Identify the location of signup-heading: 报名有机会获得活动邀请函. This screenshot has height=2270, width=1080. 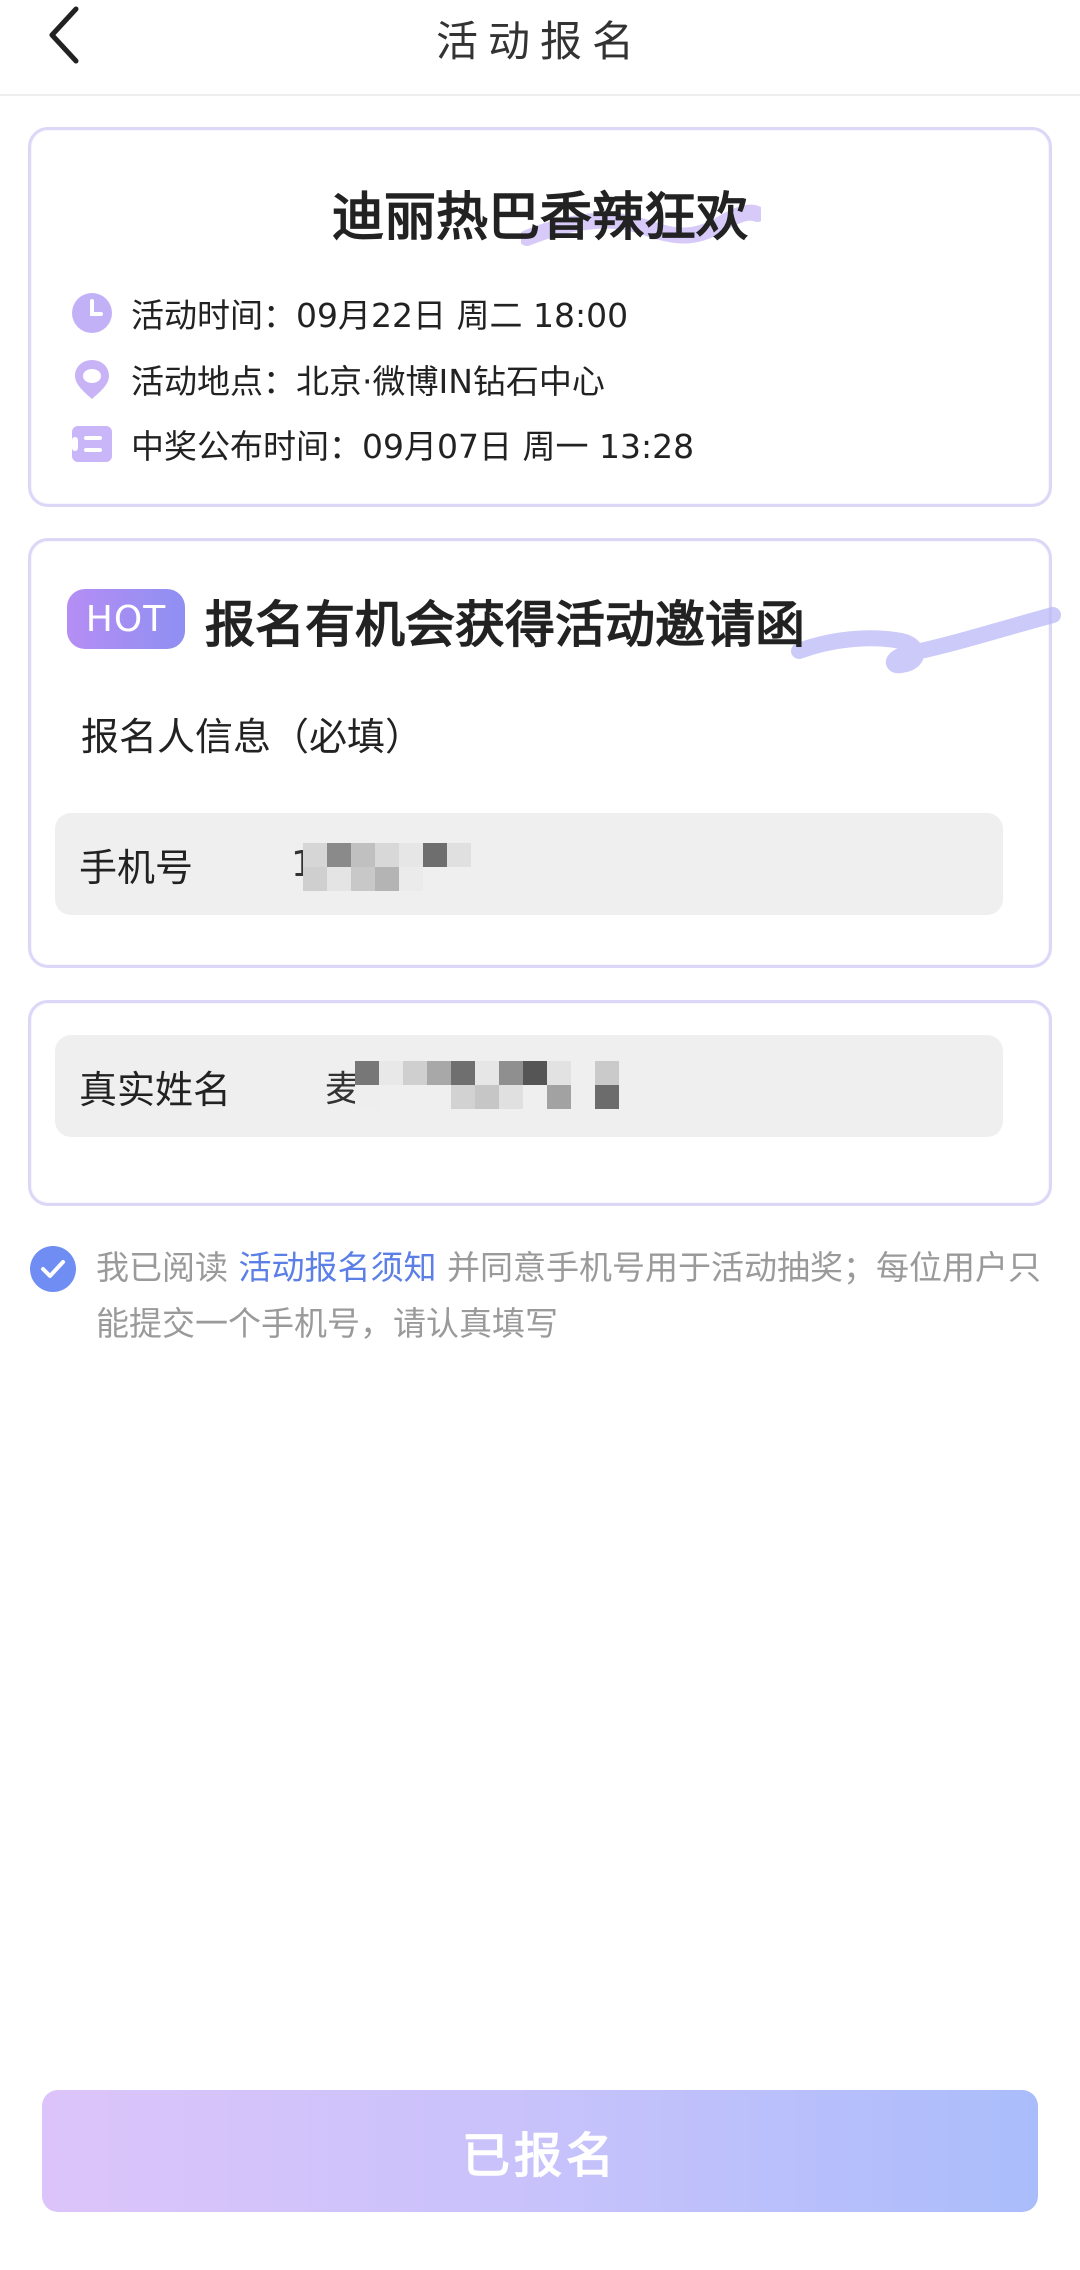
(505, 625).